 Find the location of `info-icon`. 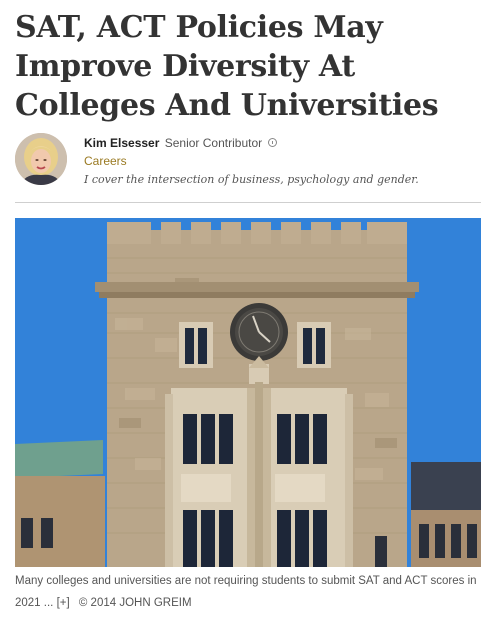

info-icon is located at coordinates (273, 142).